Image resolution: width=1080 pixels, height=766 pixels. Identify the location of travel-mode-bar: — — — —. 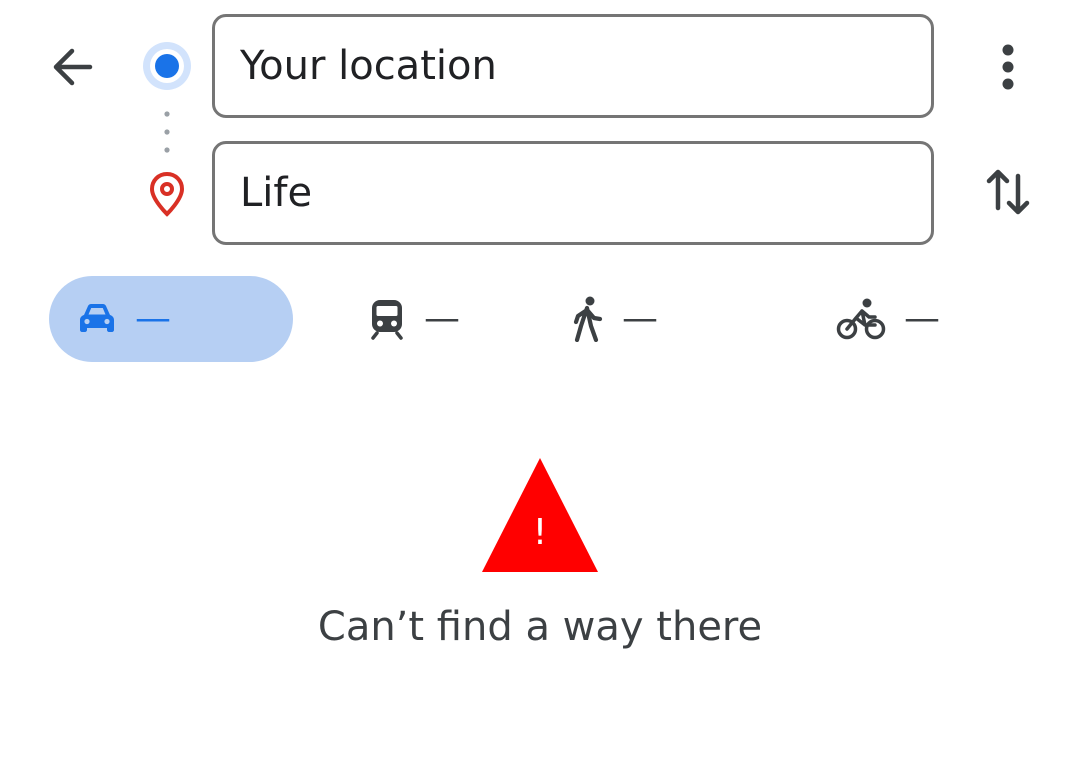
(540, 319).